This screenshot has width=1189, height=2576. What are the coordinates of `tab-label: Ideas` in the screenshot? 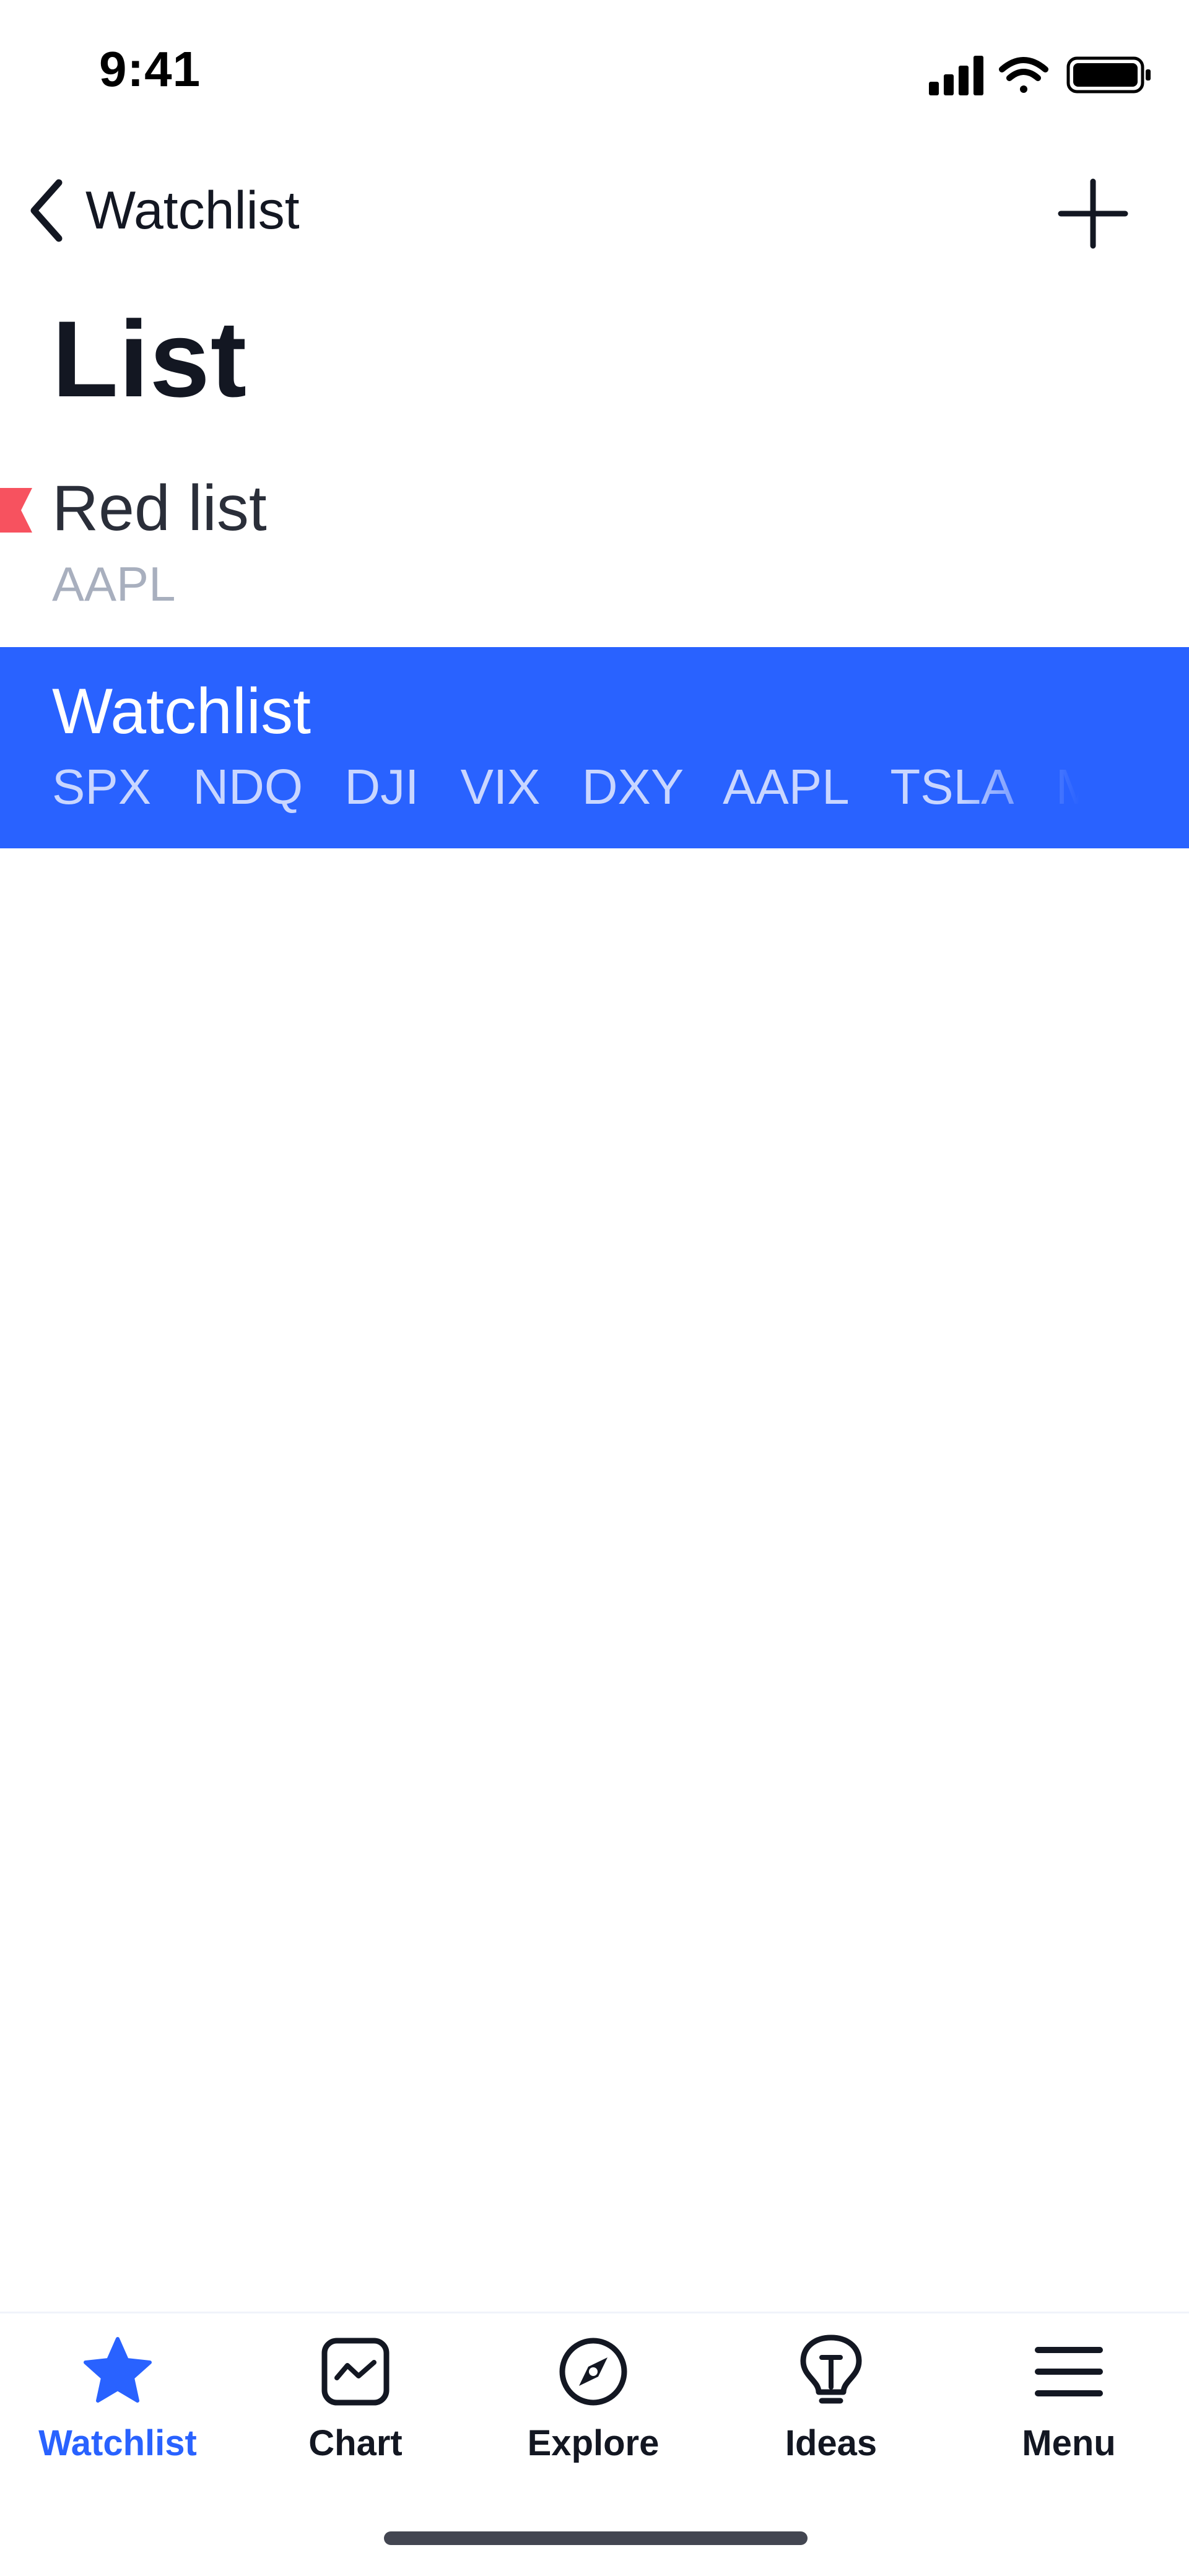 It's located at (831, 2443).